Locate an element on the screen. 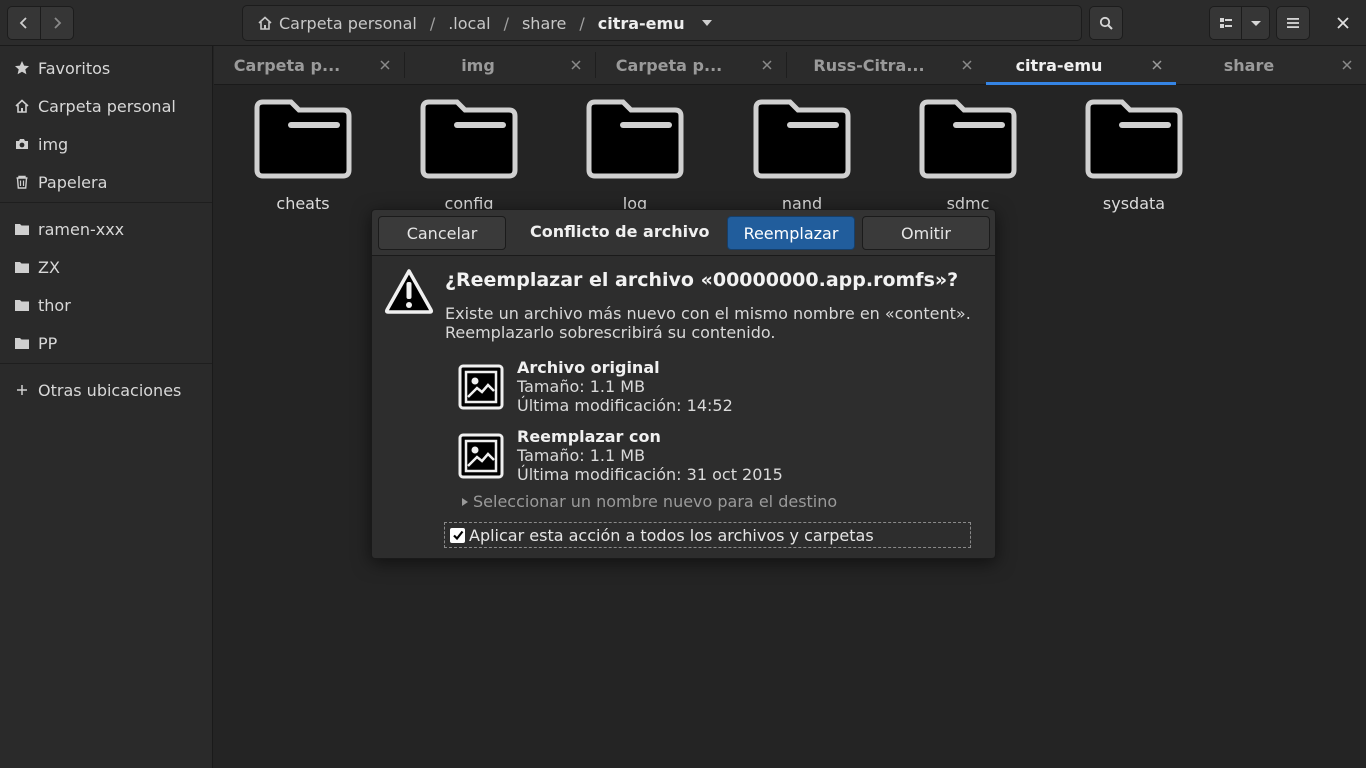 The height and width of the screenshot is (768, 1366). expander-arrow-icon is located at coordinates (465, 501).